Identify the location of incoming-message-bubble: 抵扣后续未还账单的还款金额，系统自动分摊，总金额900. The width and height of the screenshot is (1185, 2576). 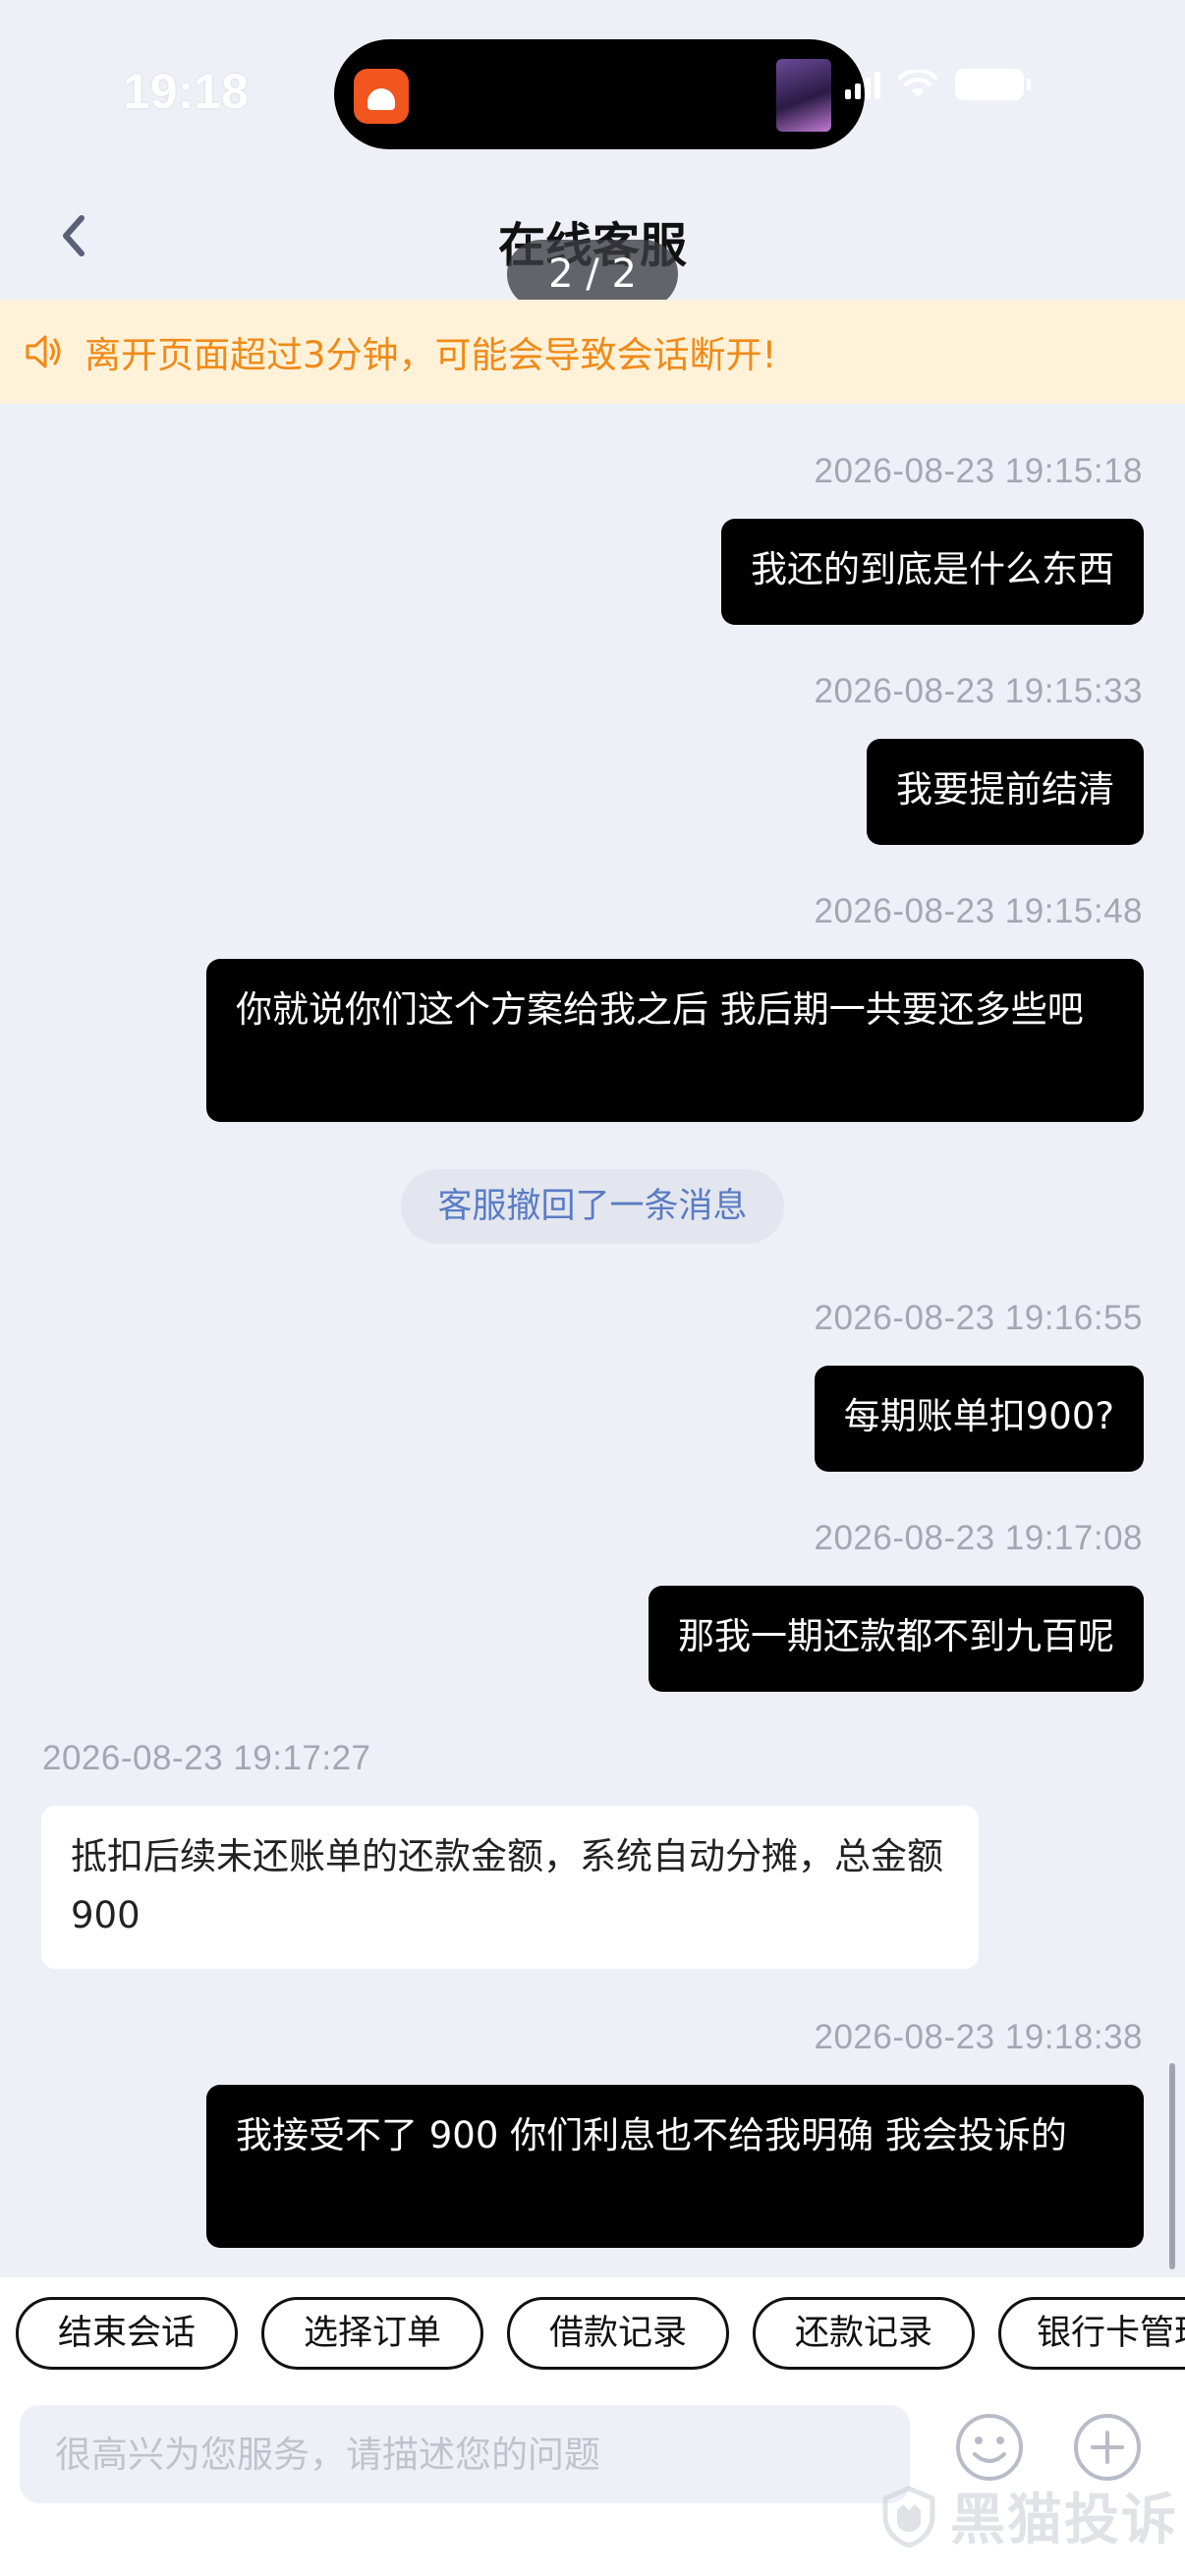
(510, 1887).